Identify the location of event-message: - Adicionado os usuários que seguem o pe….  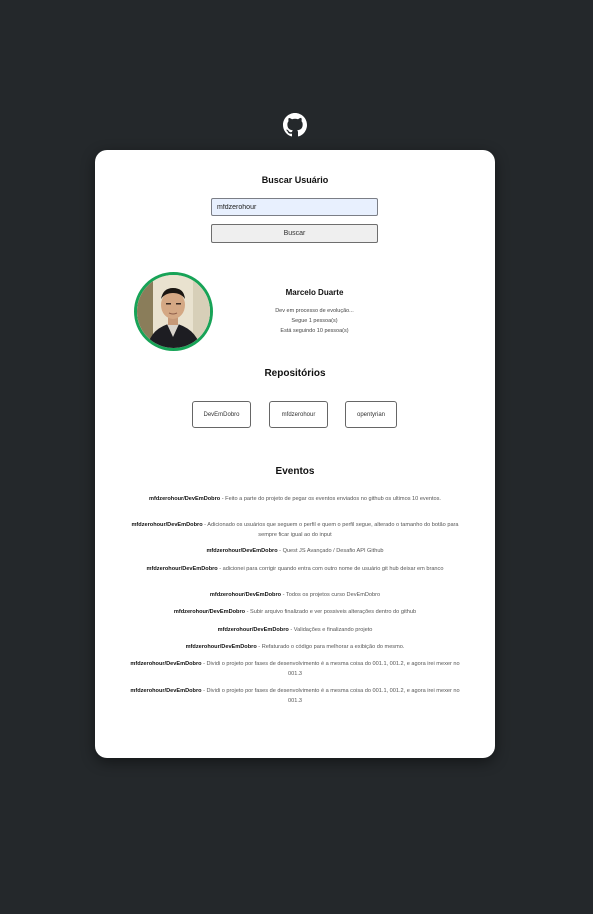
(330, 530).